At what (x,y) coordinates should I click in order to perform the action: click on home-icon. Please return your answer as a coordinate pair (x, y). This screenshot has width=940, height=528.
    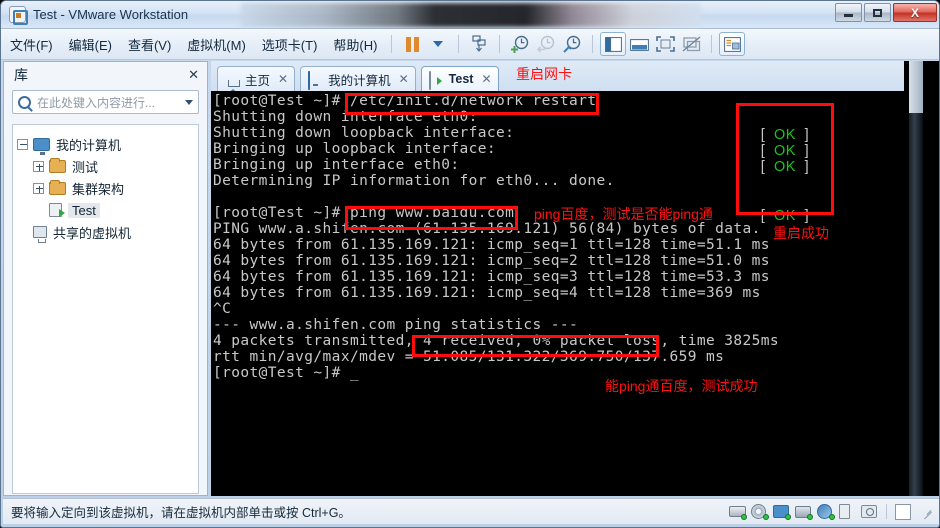
    Looking at the image, I should click on (233, 84).